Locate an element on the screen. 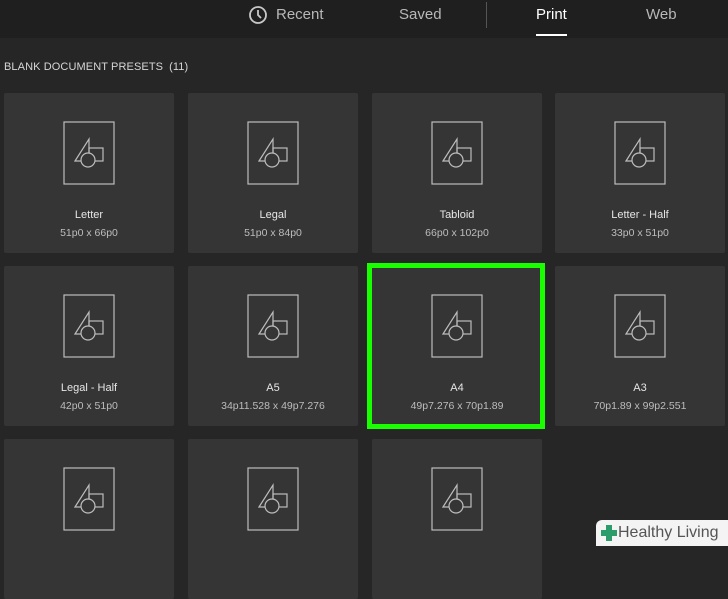 This screenshot has width=728, height=599. preset-size: 42p0 x 51p0 is located at coordinates (89, 406).